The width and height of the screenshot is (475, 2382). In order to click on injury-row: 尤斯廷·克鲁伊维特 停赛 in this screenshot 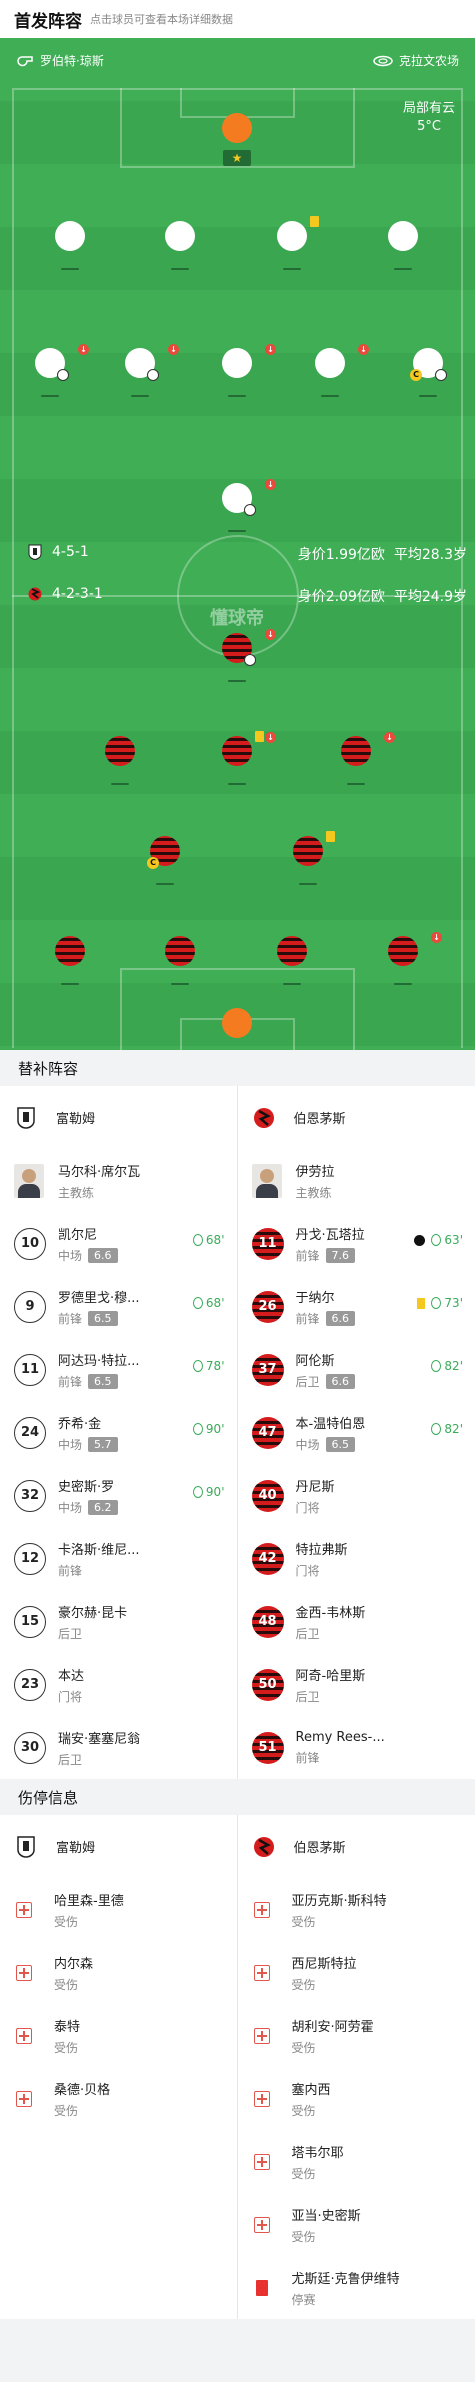, I will do `click(356, 2287)`.